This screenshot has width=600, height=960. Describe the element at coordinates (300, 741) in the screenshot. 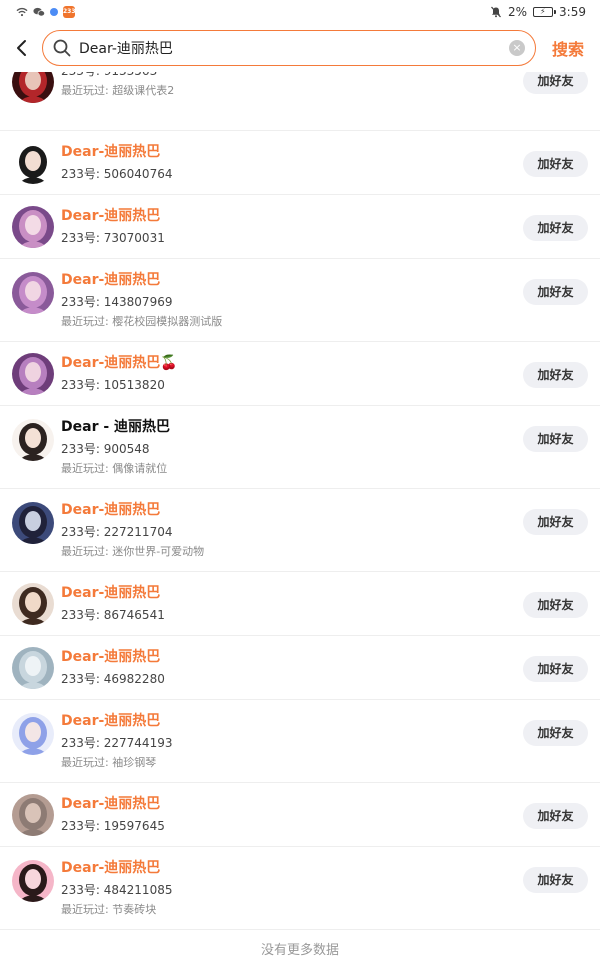

I see `list-item: Dear-迪丽热巴 233号: 227744193 最近玩过: 袖珍钢琴 加好友` at that location.